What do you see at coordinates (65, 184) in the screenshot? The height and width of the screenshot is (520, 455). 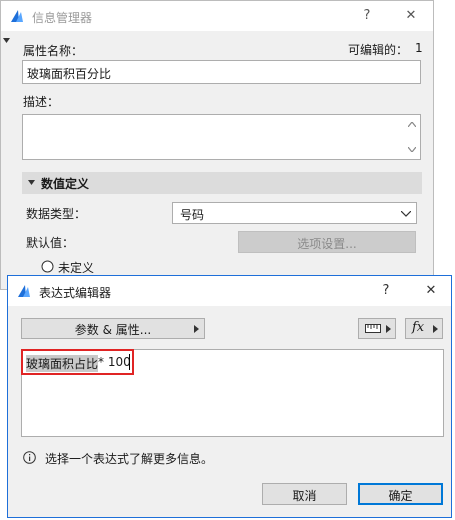 I see `section-title: 数值定义` at bounding box center [65, 184].